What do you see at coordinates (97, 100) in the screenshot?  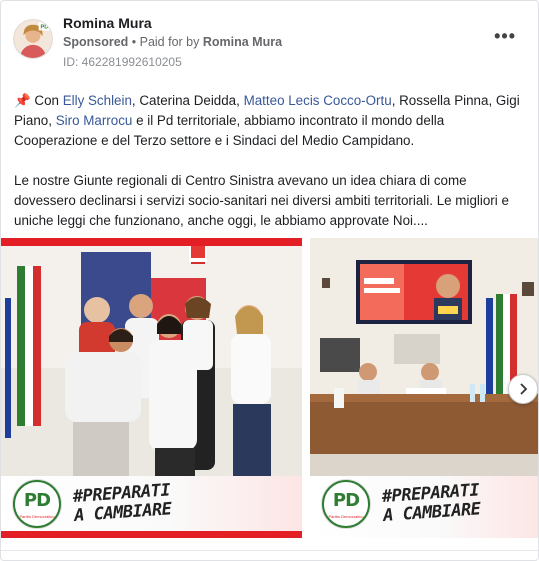 I see `mention-elly-schlein: Elly Schlein` at bounding box center [97, 100].